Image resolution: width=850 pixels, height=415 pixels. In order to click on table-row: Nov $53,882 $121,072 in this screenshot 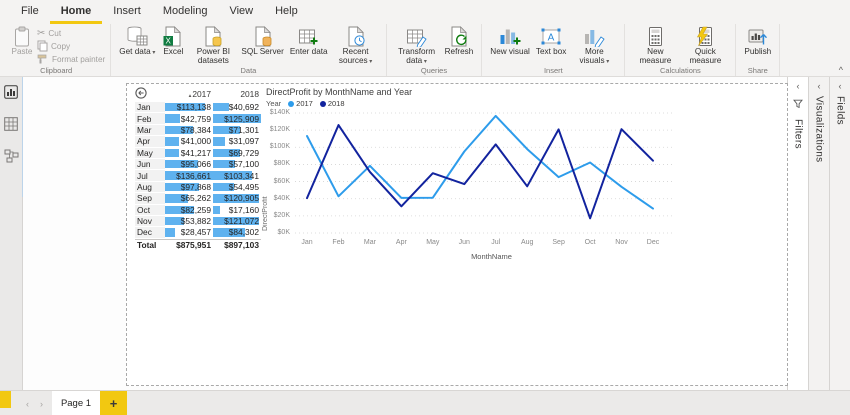, I will do `click(198, 221)`.